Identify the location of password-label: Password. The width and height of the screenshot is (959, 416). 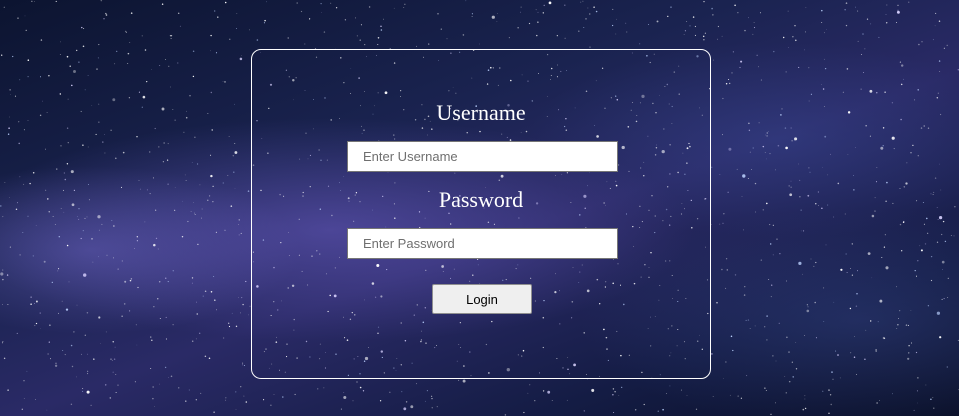
(481, 199).